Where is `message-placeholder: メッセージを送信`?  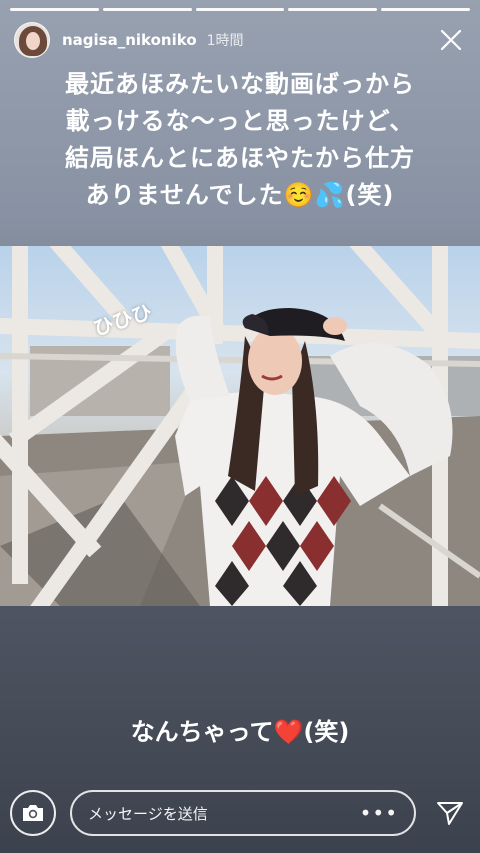 message-placeholder: メッセージを送信 is located at coordinates (148, 813).